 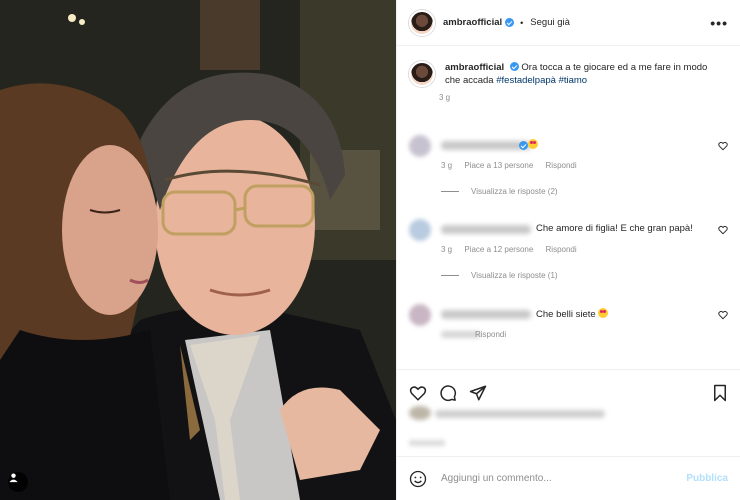 I want to click on user-icon, so click(x=13, y=478).